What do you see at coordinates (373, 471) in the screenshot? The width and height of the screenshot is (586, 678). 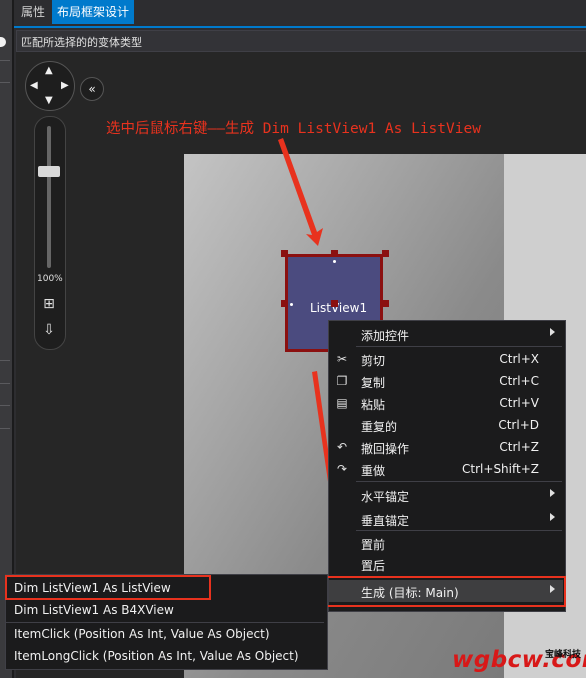 I see `menu-item-label: 重做` at bounding box center [373, 471].